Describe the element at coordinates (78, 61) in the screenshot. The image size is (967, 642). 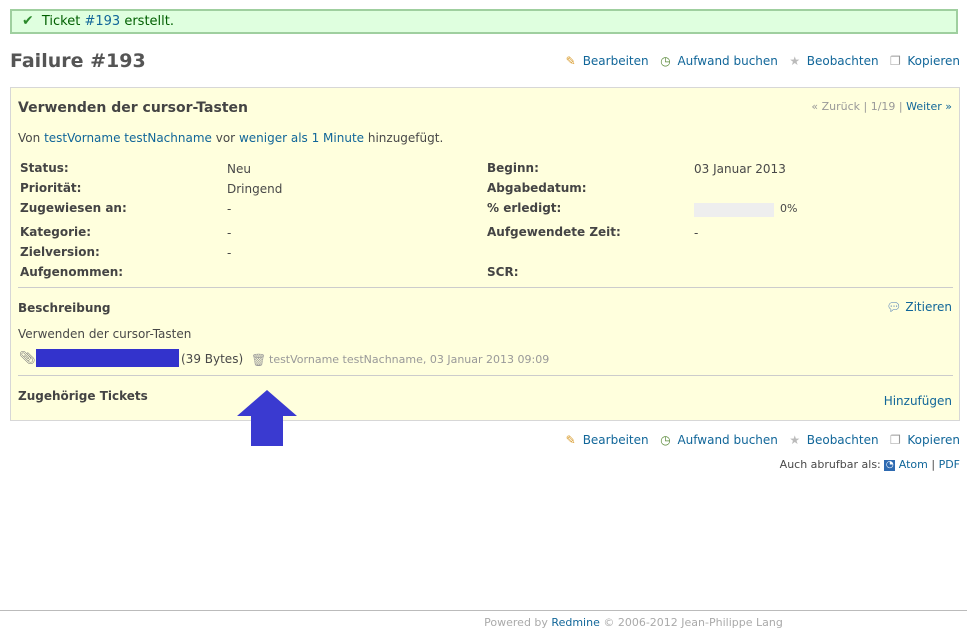
I see `page-title: Failure #193` at that location.